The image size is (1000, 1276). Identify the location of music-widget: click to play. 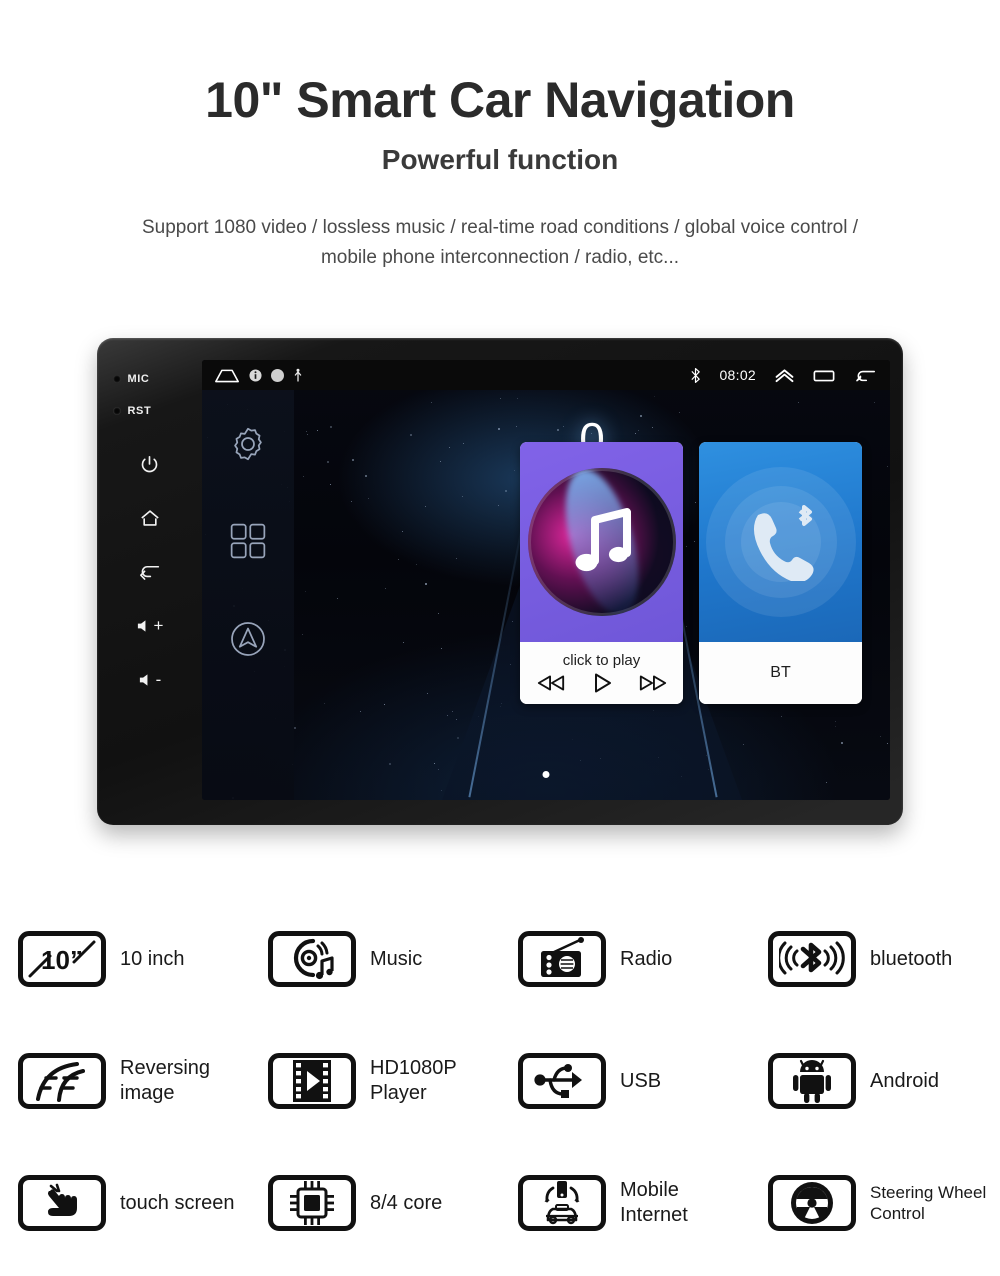
(601, 573).